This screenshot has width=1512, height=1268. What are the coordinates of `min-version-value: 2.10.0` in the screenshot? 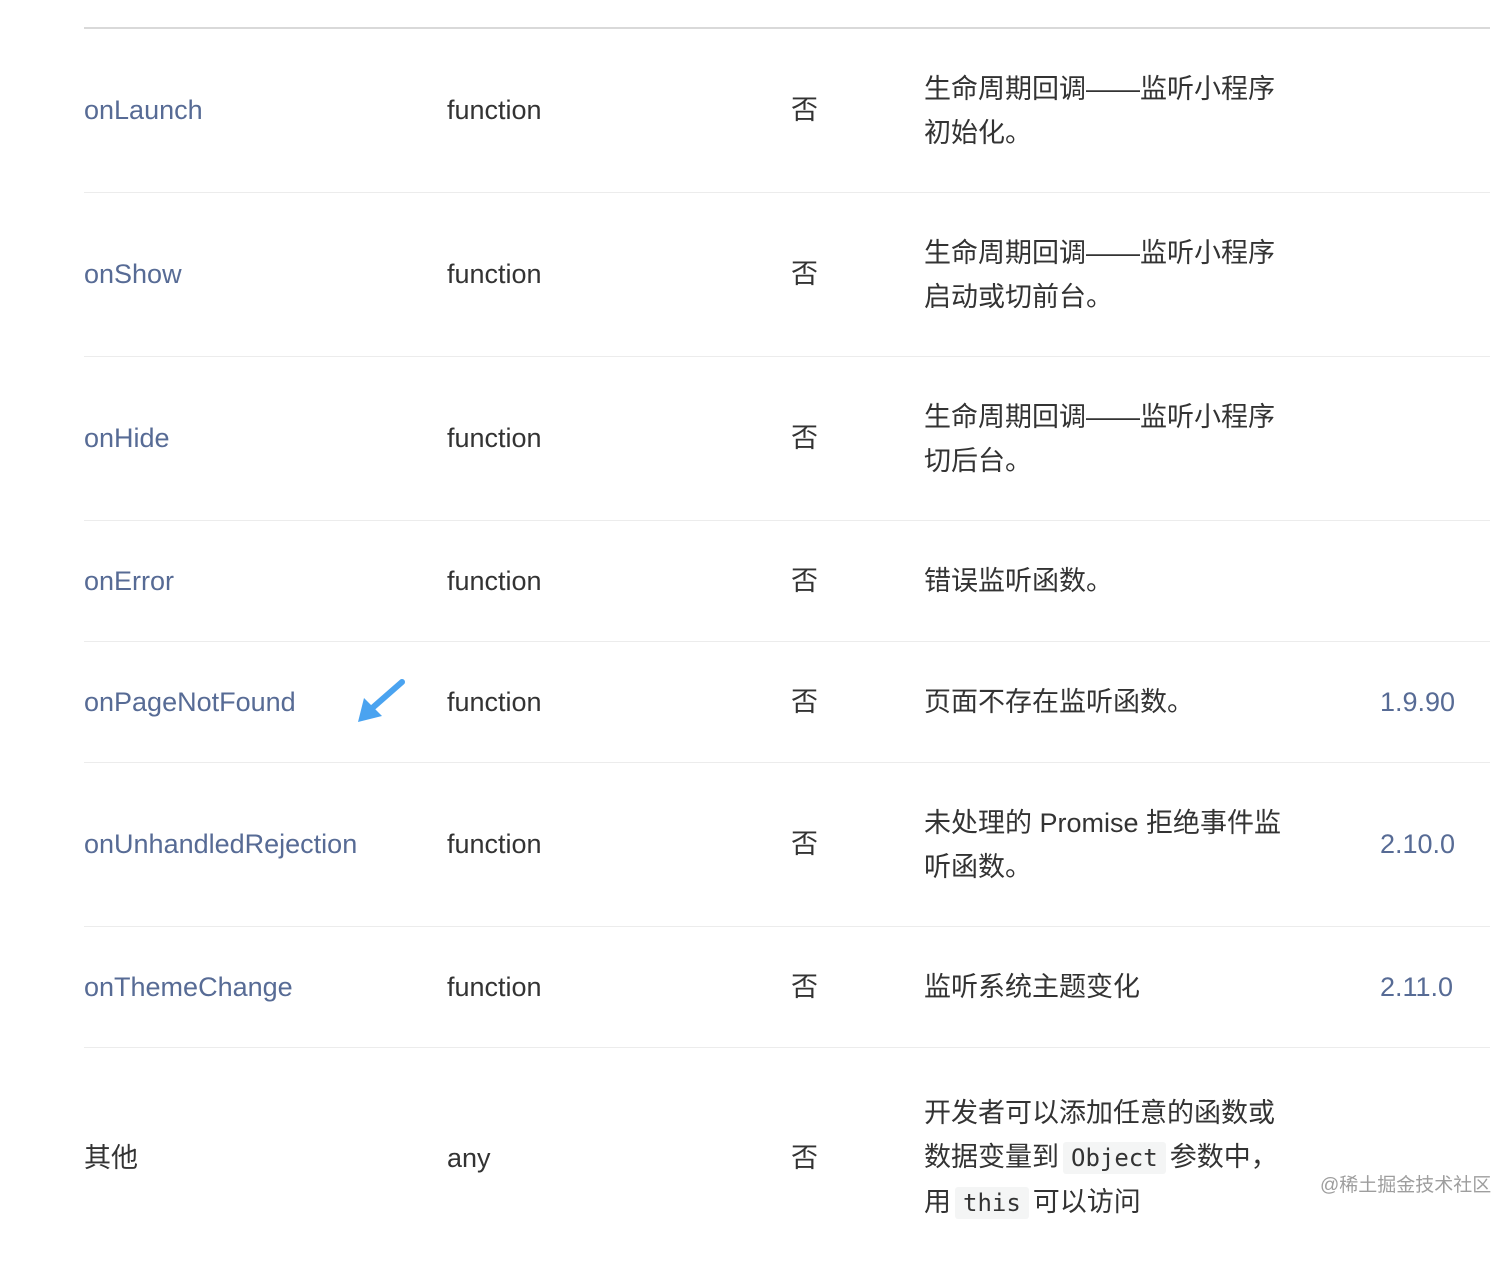 It's located at (1418, 844).